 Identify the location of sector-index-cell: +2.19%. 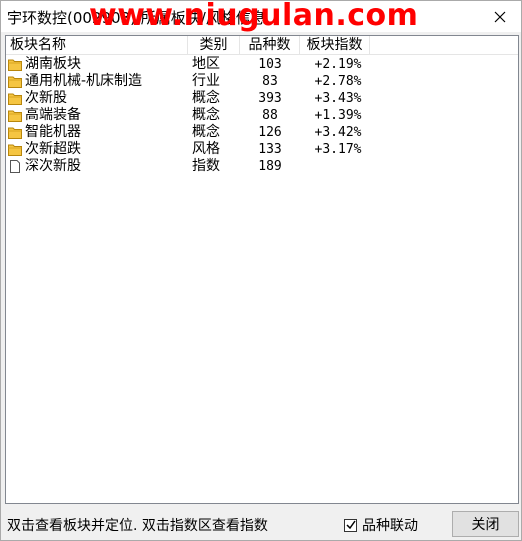
(338, 64).